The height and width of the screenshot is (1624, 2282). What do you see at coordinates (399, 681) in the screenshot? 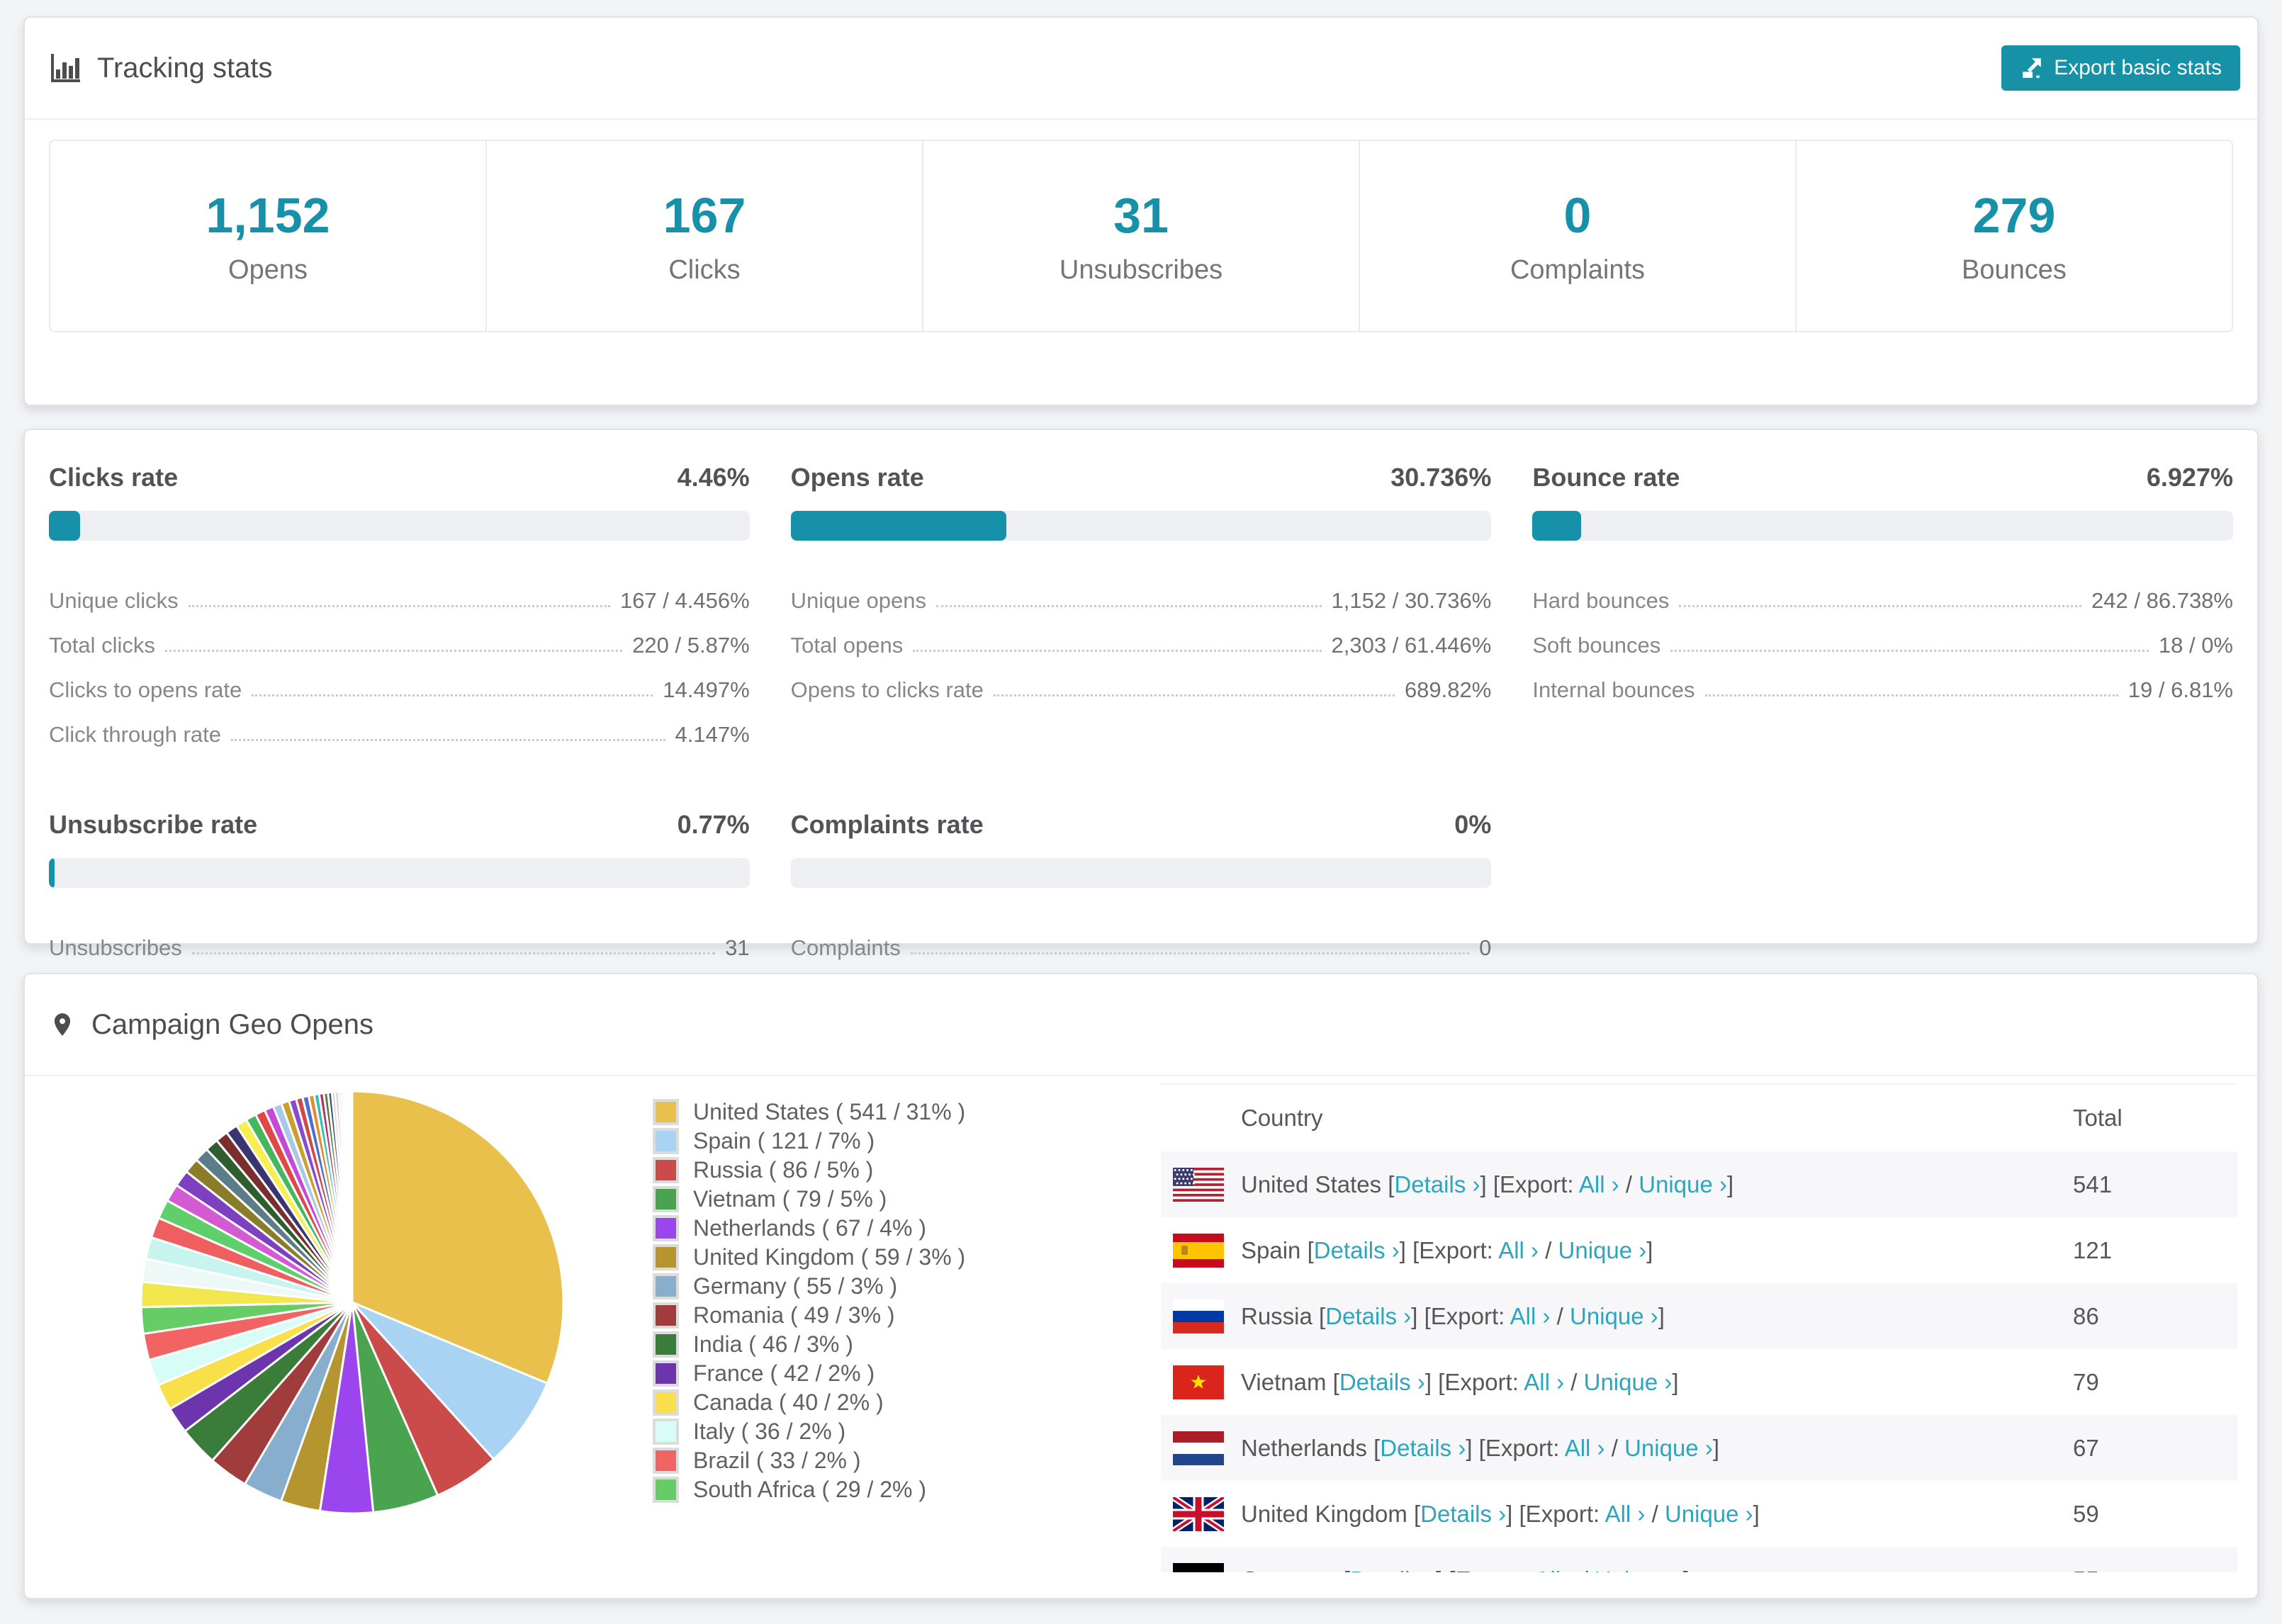
I see `rate-detail-row: Clicks to opens rate 14.497%` at bounding box center [399, 681].